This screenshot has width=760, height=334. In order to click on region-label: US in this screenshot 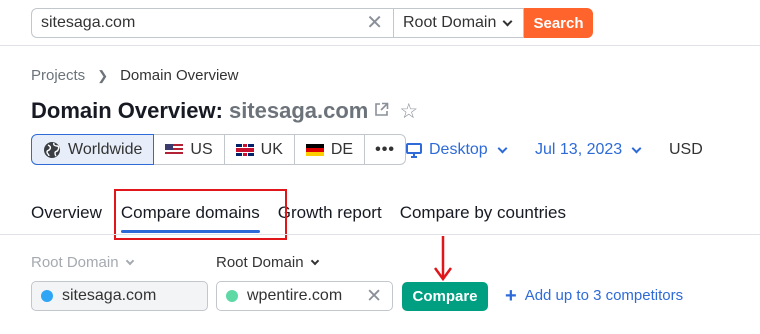, I will do `click(201, 149)`.